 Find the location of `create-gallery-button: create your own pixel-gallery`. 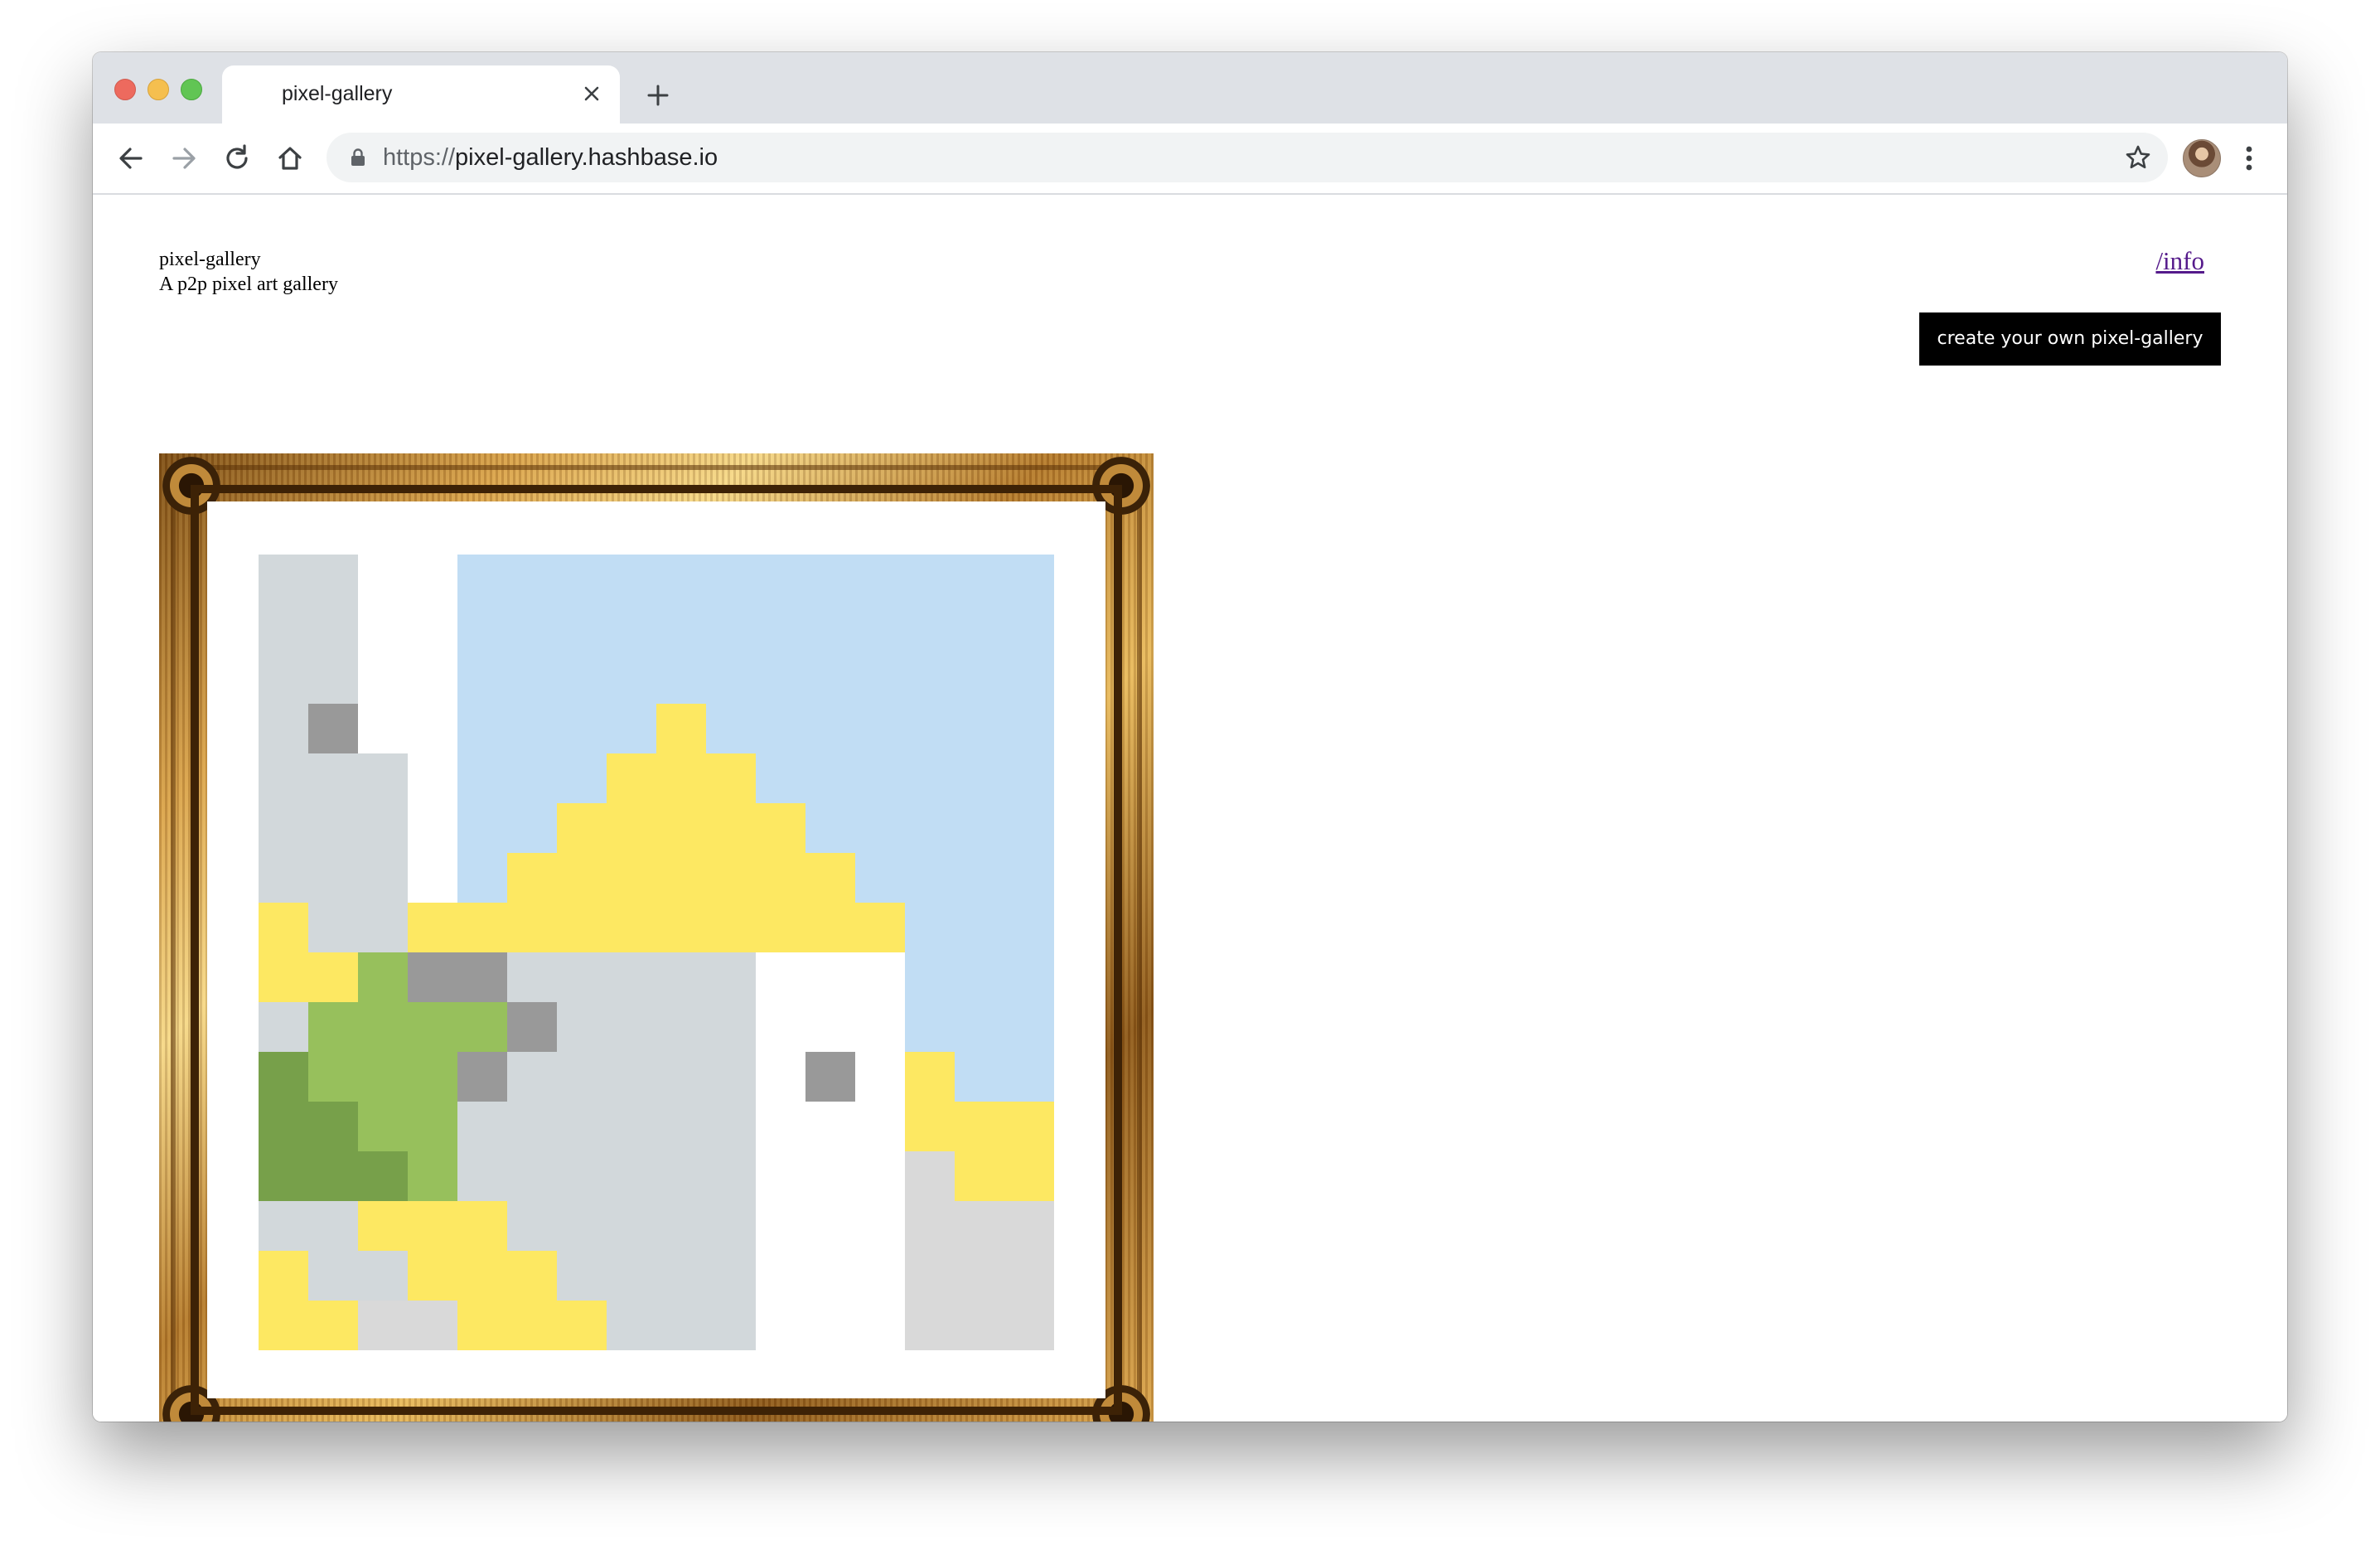

create-gallery-button: create your own pixel-gallery is located at coordinates (2070, 339).